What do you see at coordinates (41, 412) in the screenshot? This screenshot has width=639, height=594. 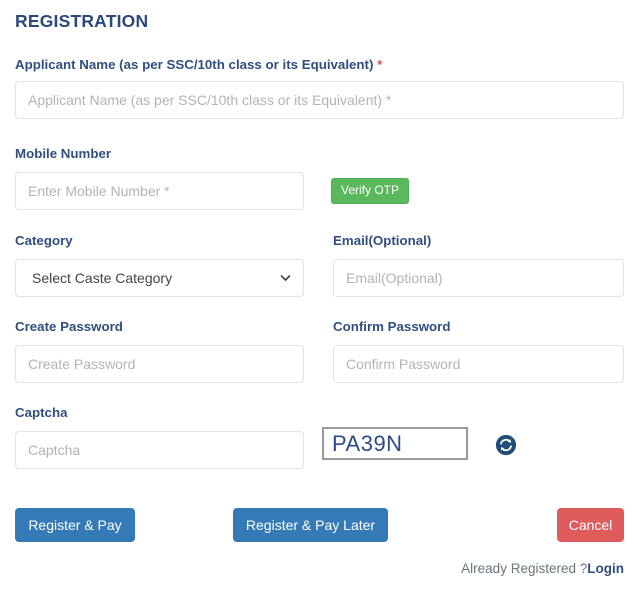 I see `captcha-label: Captcha` at bounding box center [41, 412].